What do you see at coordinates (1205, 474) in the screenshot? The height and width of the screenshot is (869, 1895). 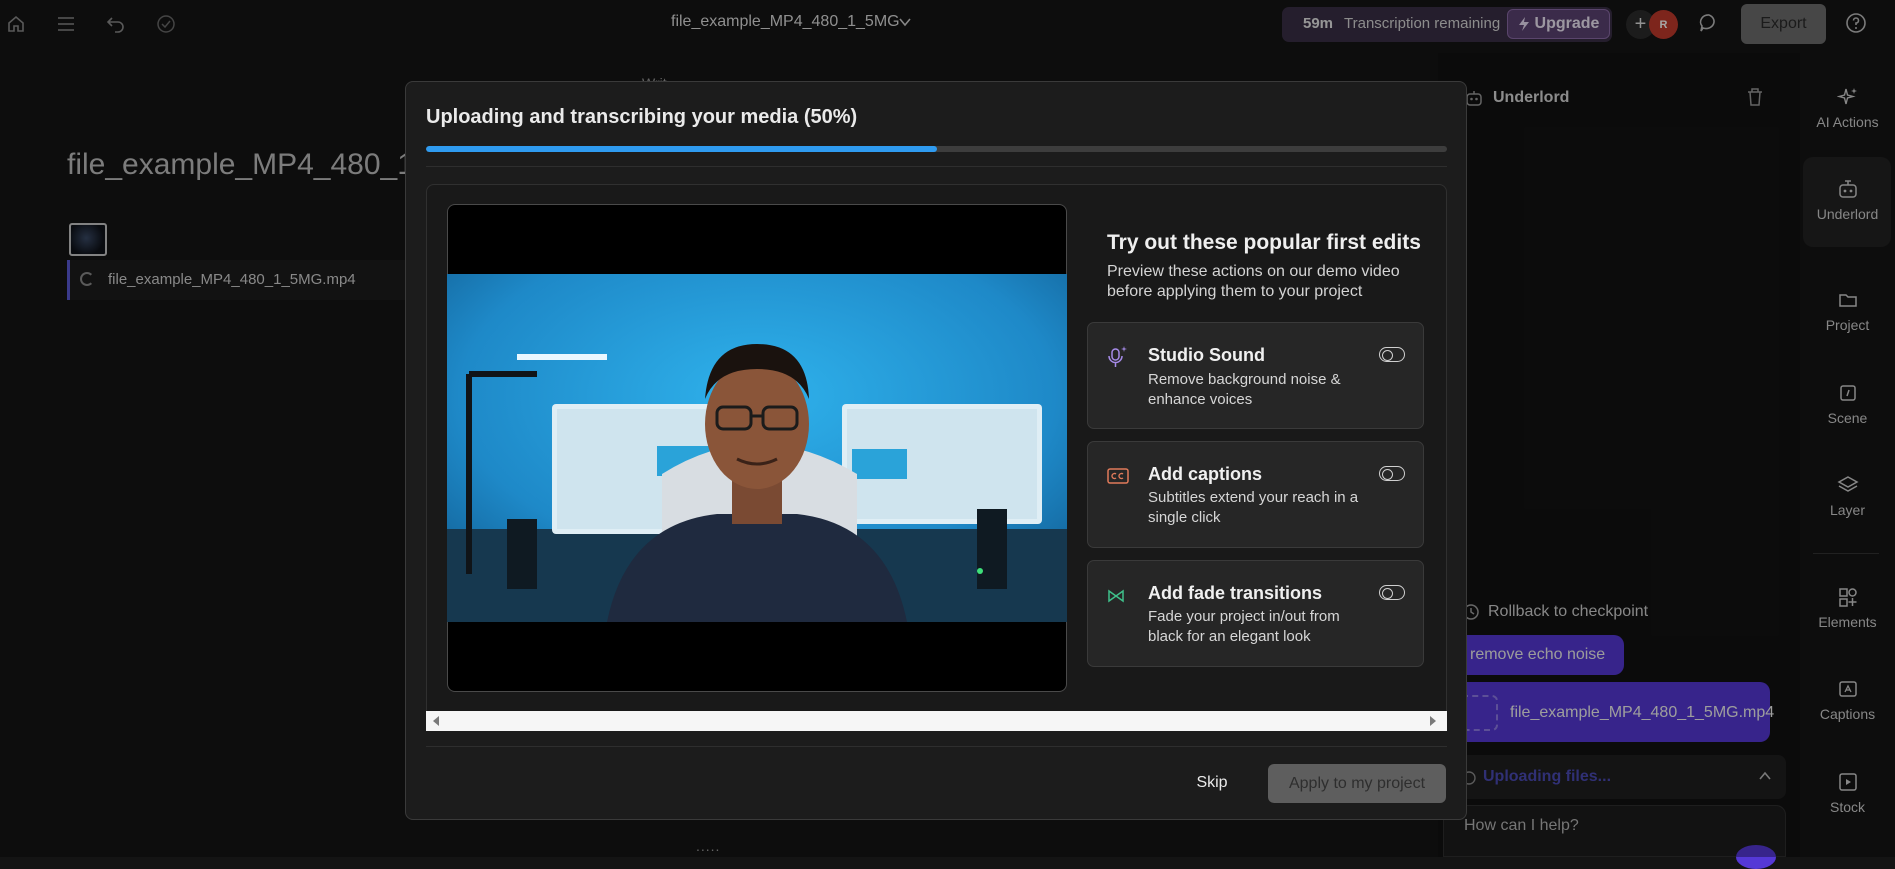 I see `add-captions-title: Add captions` at bounding box center [1205, 474].